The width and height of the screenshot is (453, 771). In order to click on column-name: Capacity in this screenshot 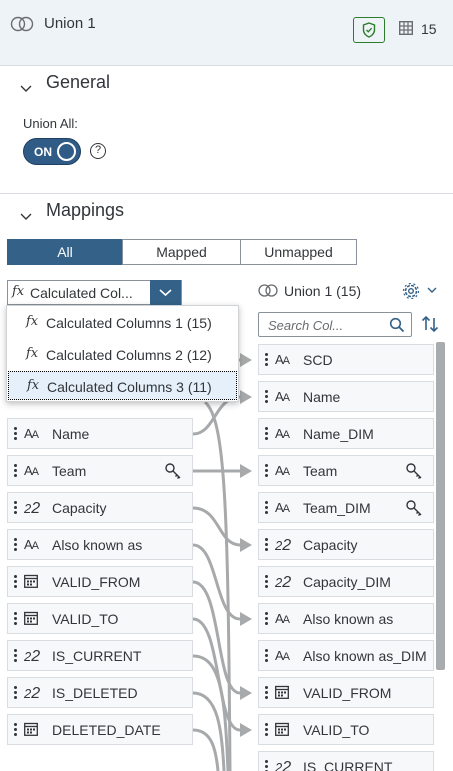, I will do `click(79, 508)`.